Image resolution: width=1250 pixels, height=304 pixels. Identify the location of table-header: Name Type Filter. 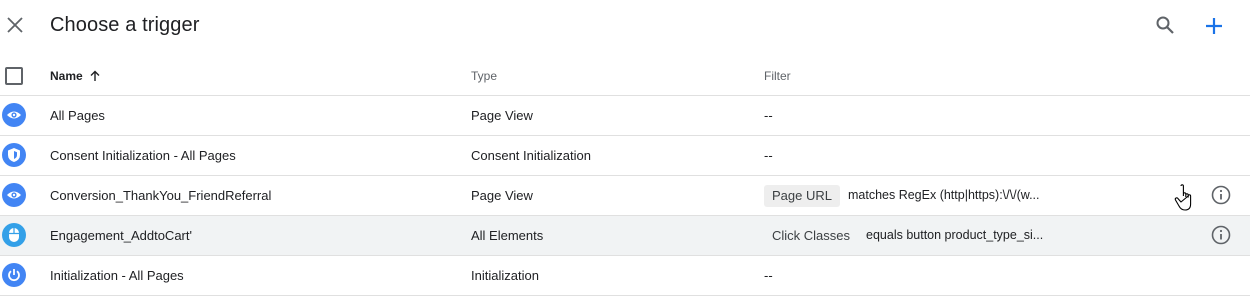
(625, 76).